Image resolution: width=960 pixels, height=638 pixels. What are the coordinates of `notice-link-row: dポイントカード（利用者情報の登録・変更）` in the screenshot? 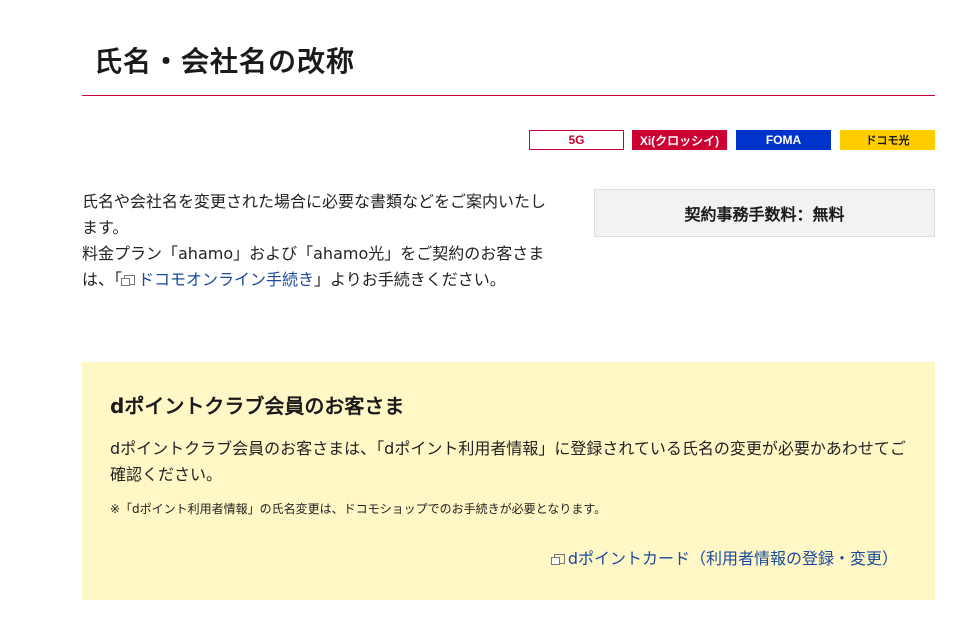 It's located at (724, 559).